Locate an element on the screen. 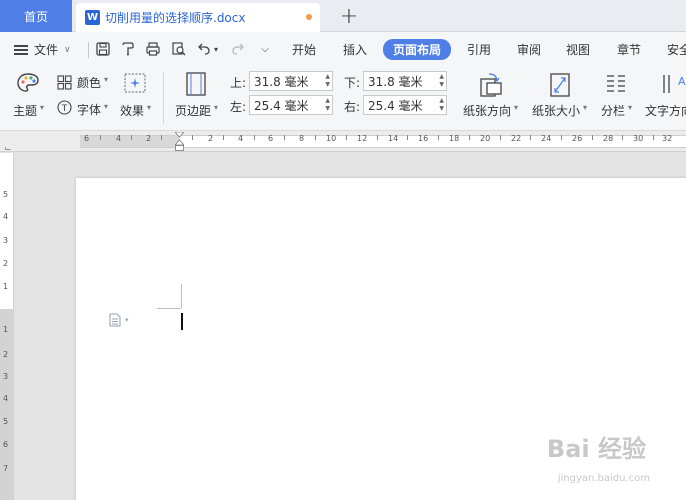 The width and height of the screenshot is (686, 500). color-grid-icon is located at coordinates (64, 82).